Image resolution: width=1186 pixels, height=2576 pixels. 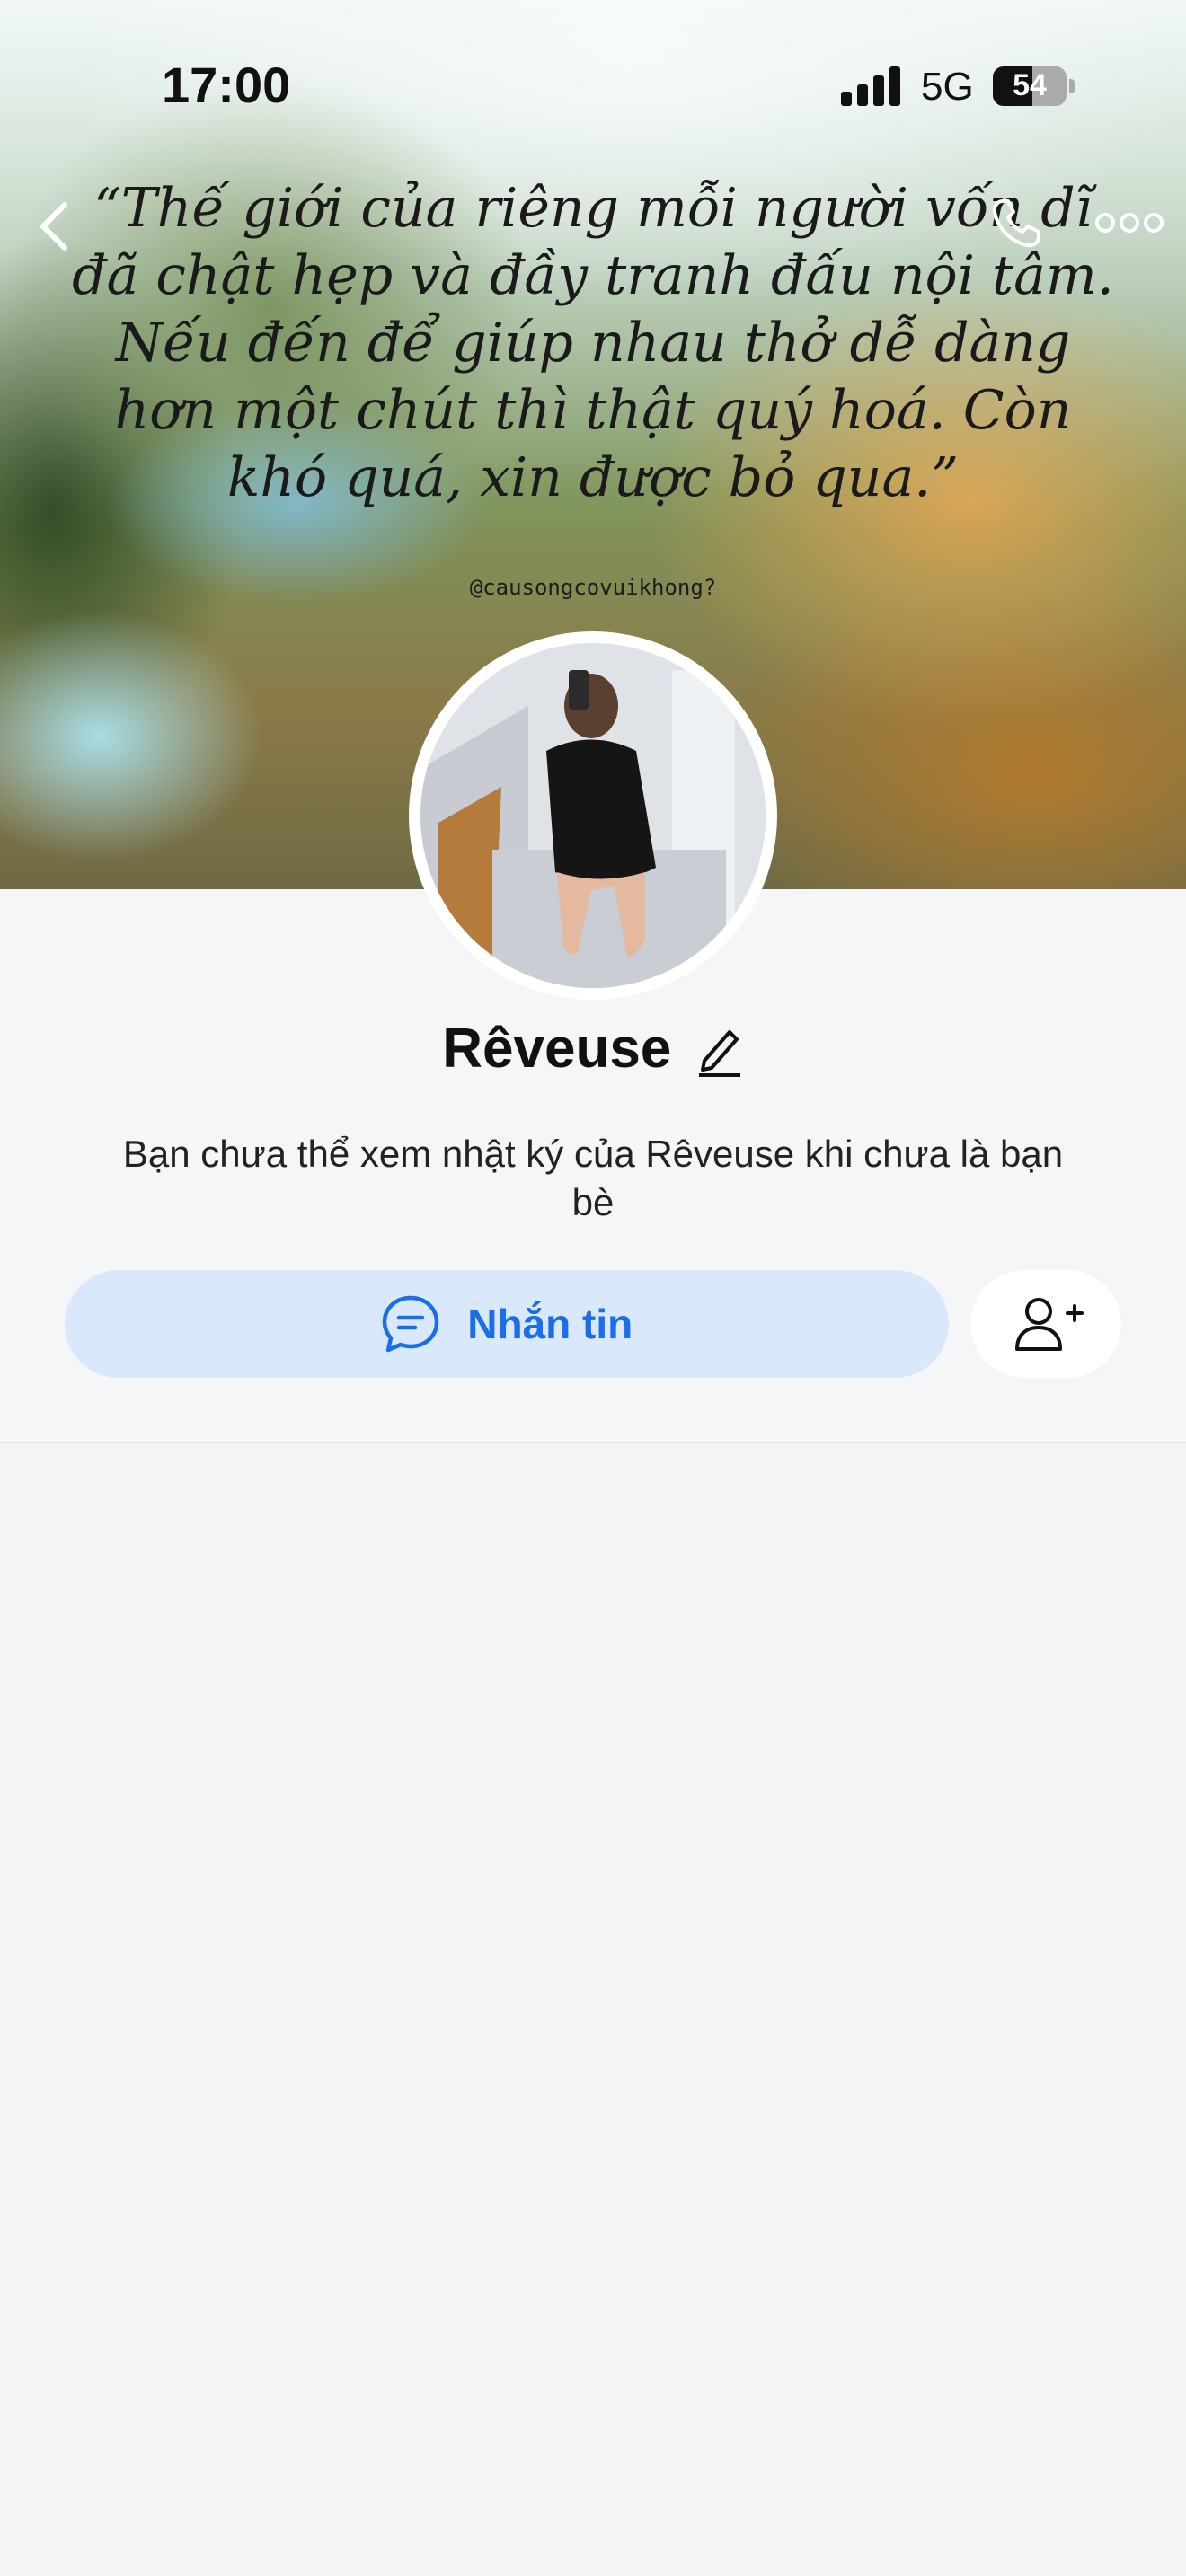 I want to click on message-button-label: Nhắn tin, so click(x=550, y=1324).